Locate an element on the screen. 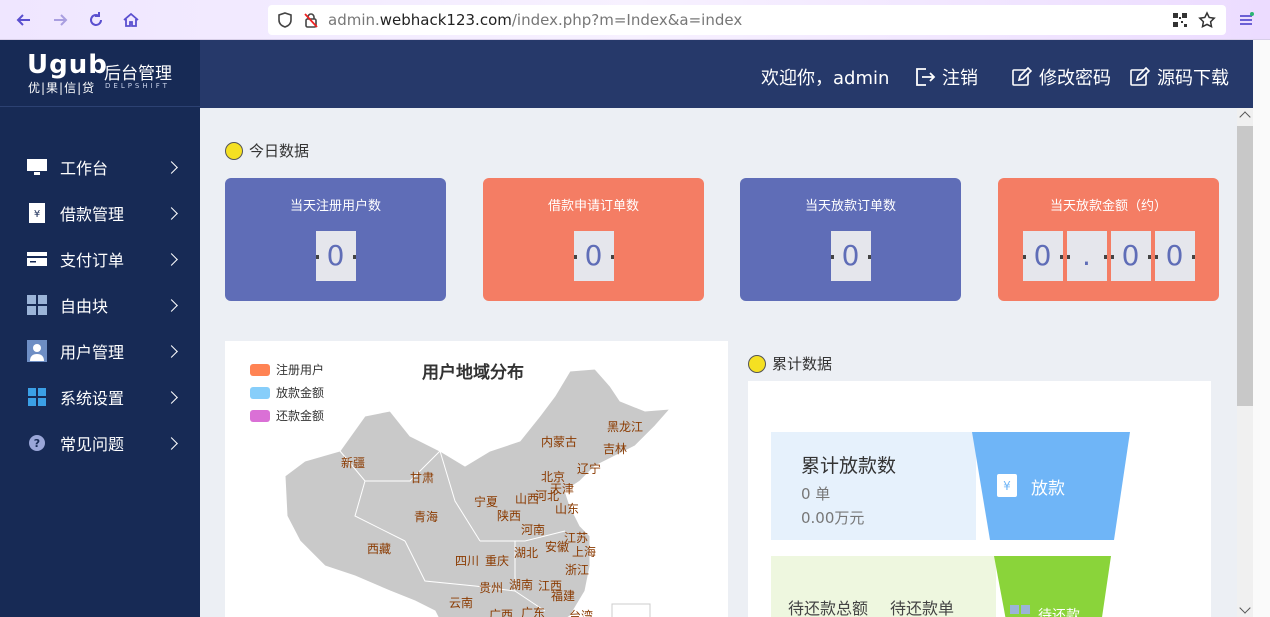 This screenshot has width=1270, height=617. windows-icon is located at coordinates (37, 397).